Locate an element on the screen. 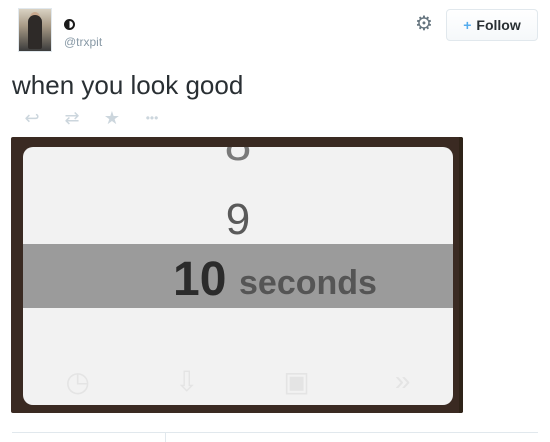  picker-value-above: 8 is located at coordinates (238, 159).